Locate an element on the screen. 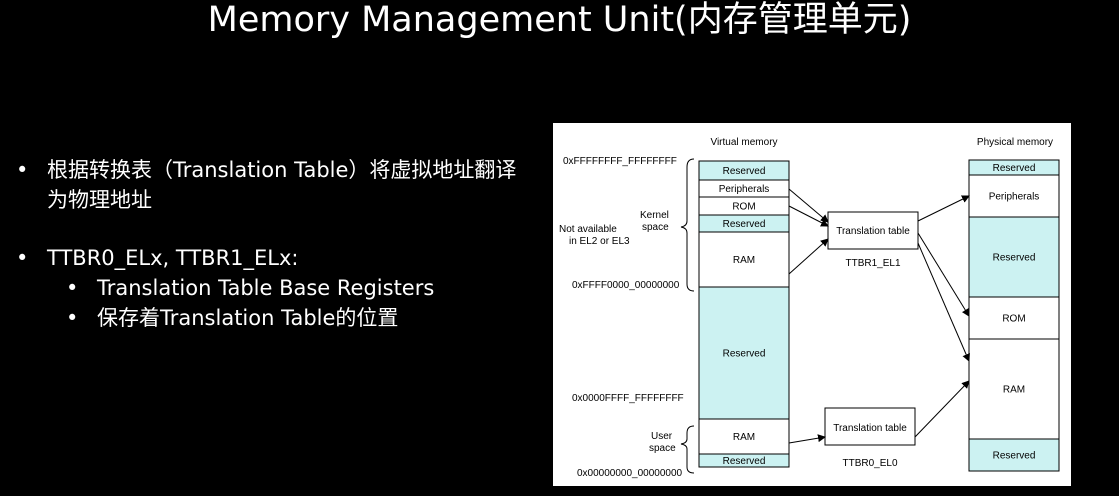 This screenshot has height=496, width=1119. sub-bullet-text: Translation Table Base Registers is located at coordinates (266, 288).